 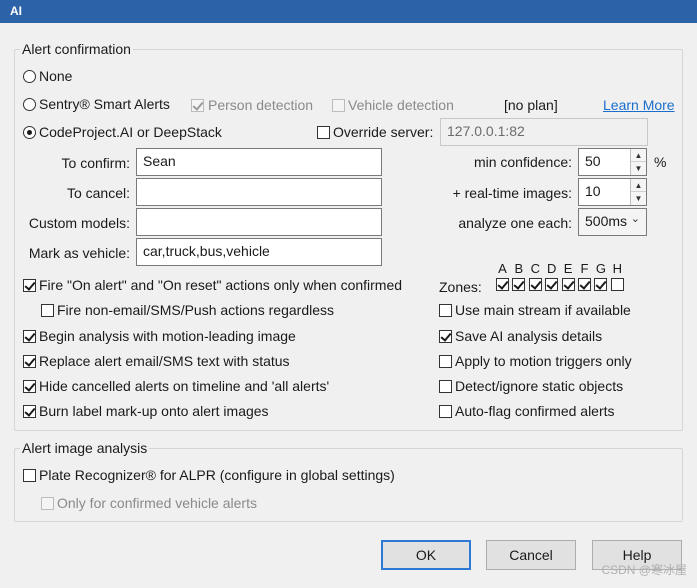 I want to click on codeproject-radio, so click(x=29, y=132).